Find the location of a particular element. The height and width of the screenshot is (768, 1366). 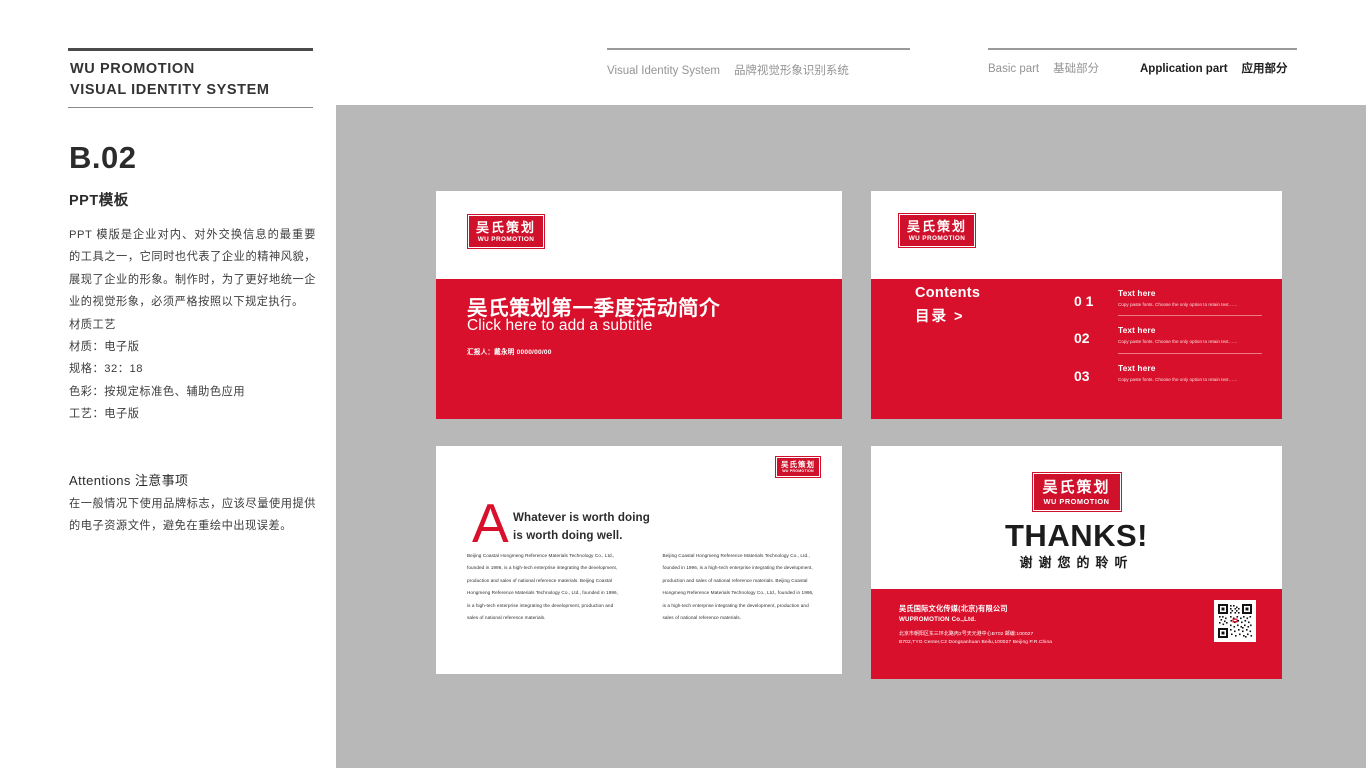

nav-label-app-en: Application part is located at coordinates (1184, 69).